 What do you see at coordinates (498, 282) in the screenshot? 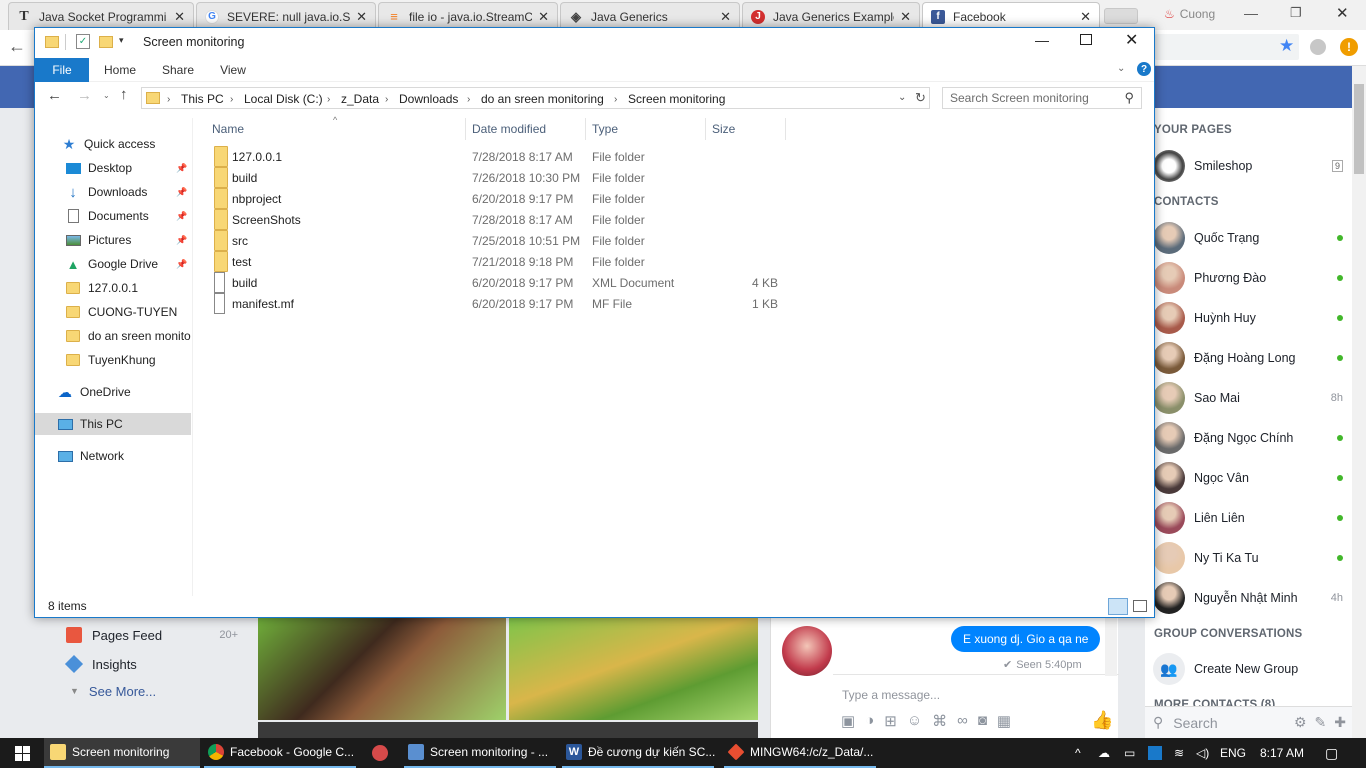
I see `file-row: build 6/20/2018 9:17 PM XML Document 4 KB` at bounding box center [498, 282].